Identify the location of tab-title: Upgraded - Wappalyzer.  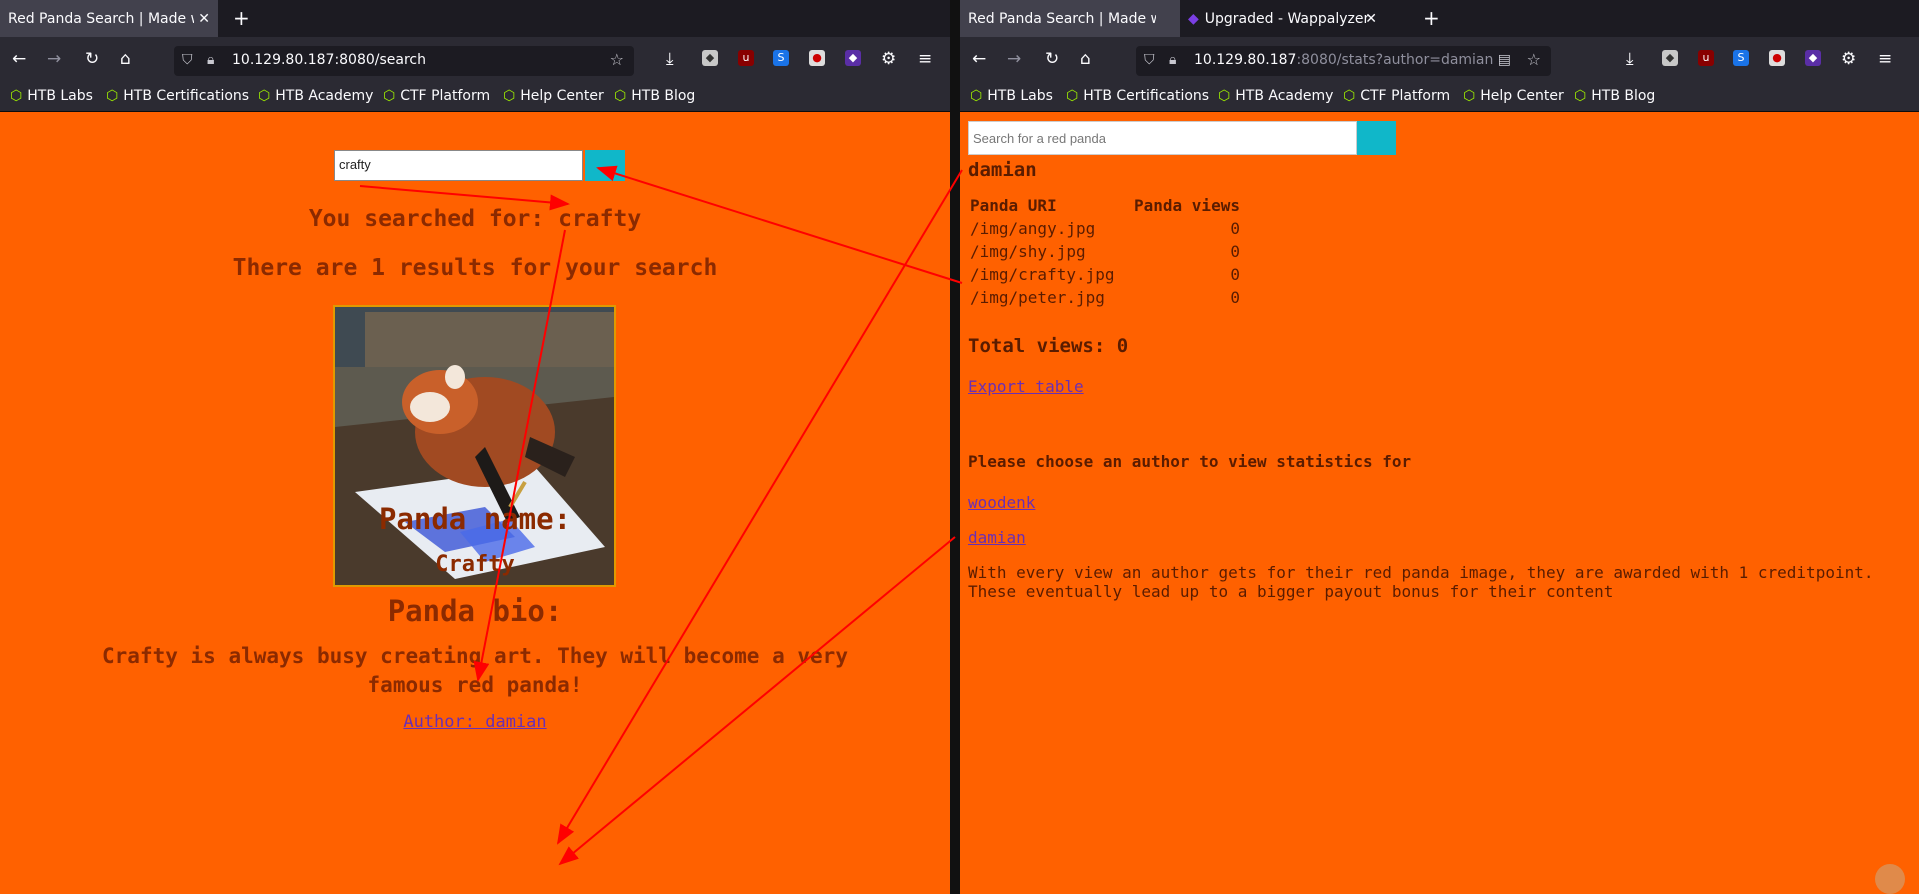
(1287, 18).